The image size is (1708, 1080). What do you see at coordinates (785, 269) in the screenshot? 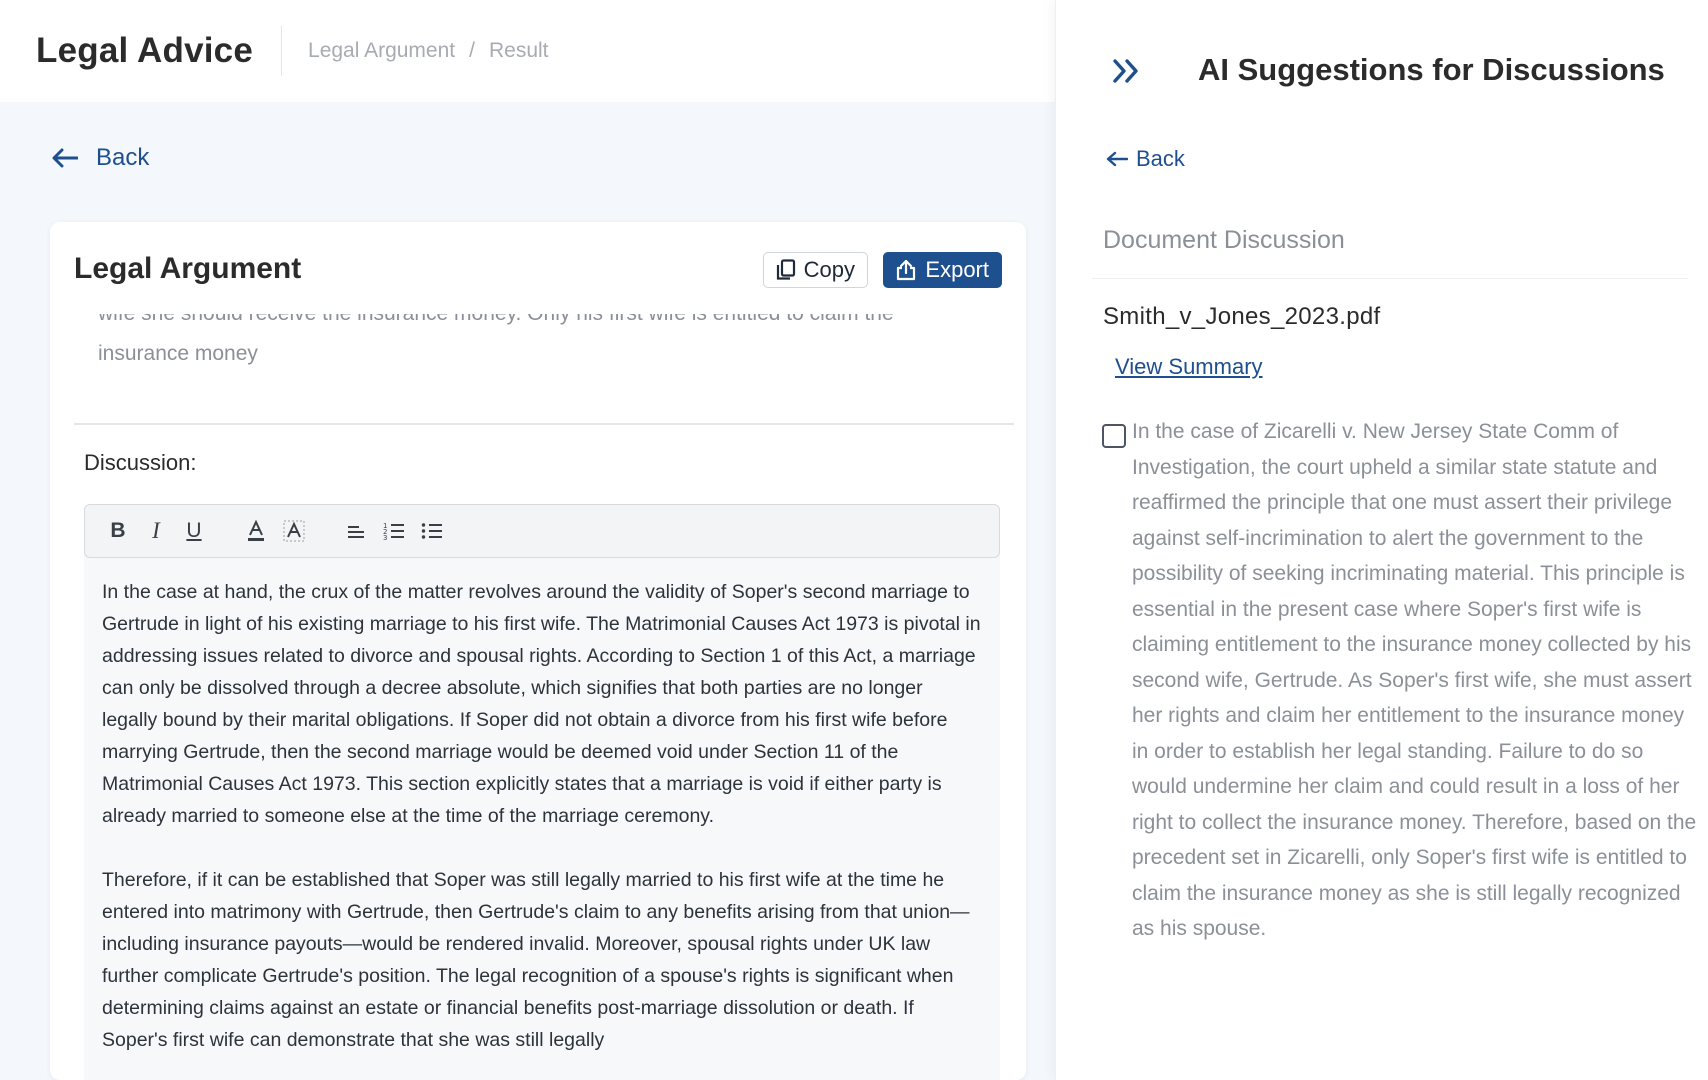
I see `copy-icon` at bounding box center [785, 269].